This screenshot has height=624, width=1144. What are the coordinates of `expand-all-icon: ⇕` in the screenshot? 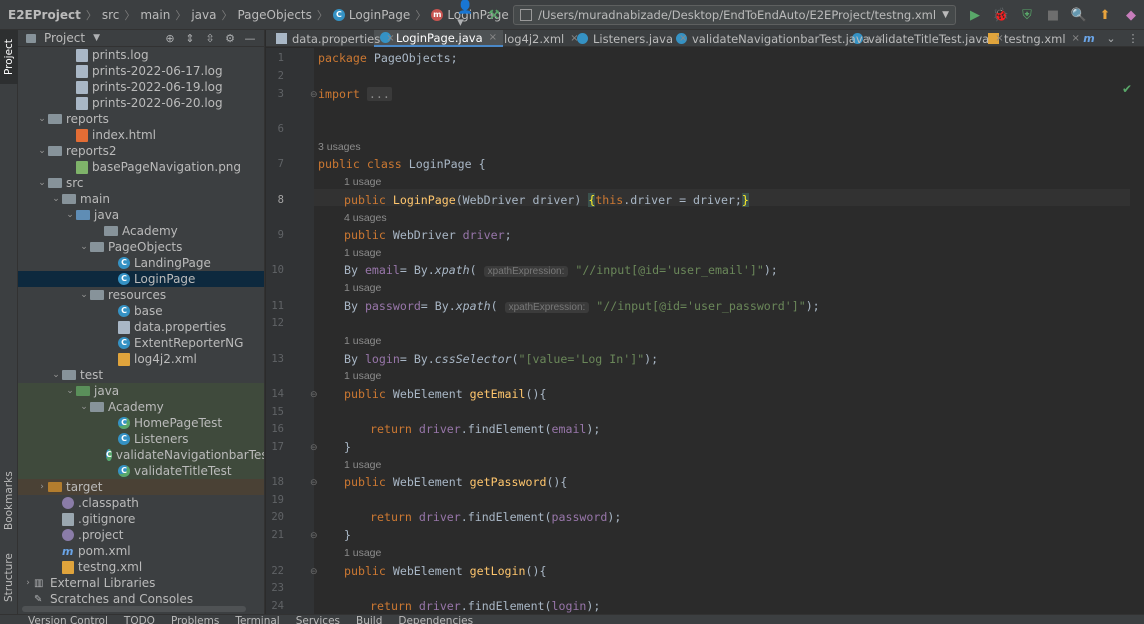 It's located at (190, 38).